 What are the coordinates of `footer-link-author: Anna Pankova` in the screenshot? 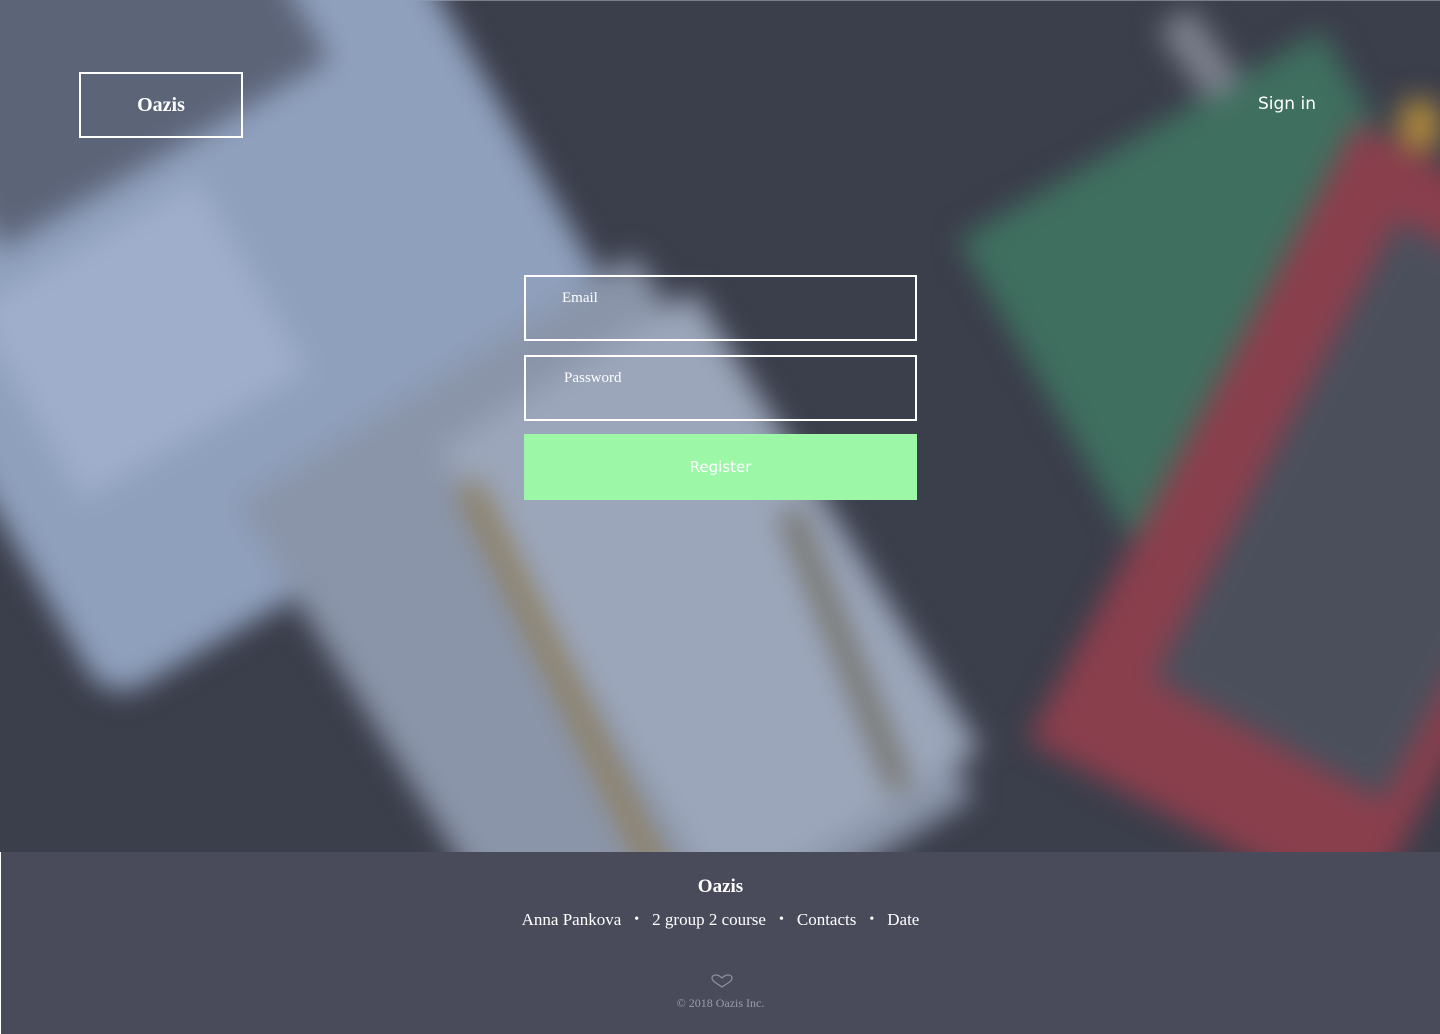 It's located at (572, 920).